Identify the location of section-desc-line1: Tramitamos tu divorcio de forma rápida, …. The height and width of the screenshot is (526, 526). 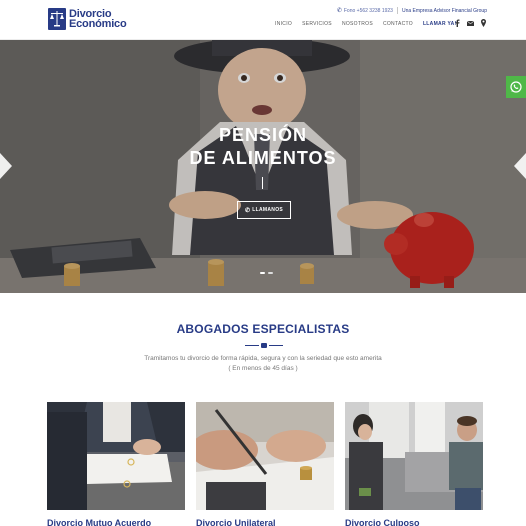
(263, 358).